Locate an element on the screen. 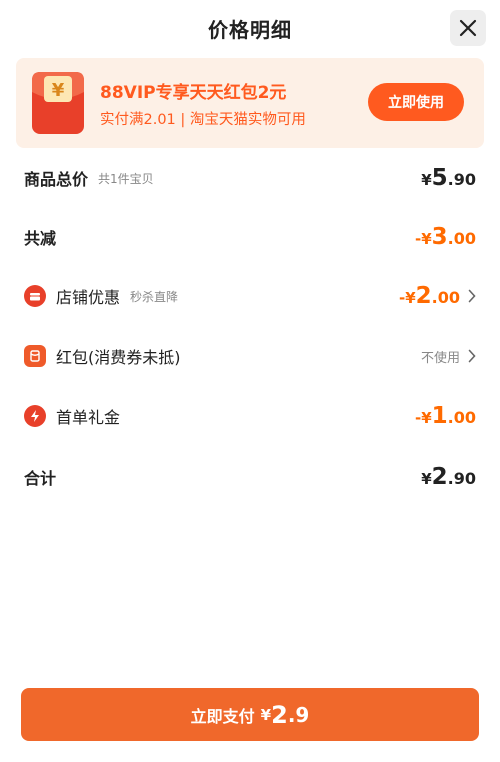  red-packet-status: 不使用 is located at coordinates (440, 358).